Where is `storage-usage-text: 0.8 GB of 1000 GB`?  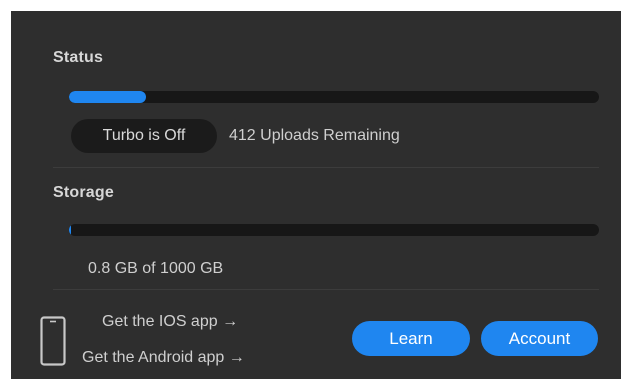 storage-usage-text: 0.8 GB of 1000 GB is located at coordinates (156, 268).